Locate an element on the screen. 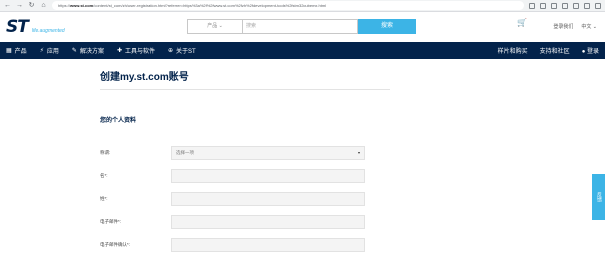  caret-down-icon: ▾ is located at coordinates (358, 152).